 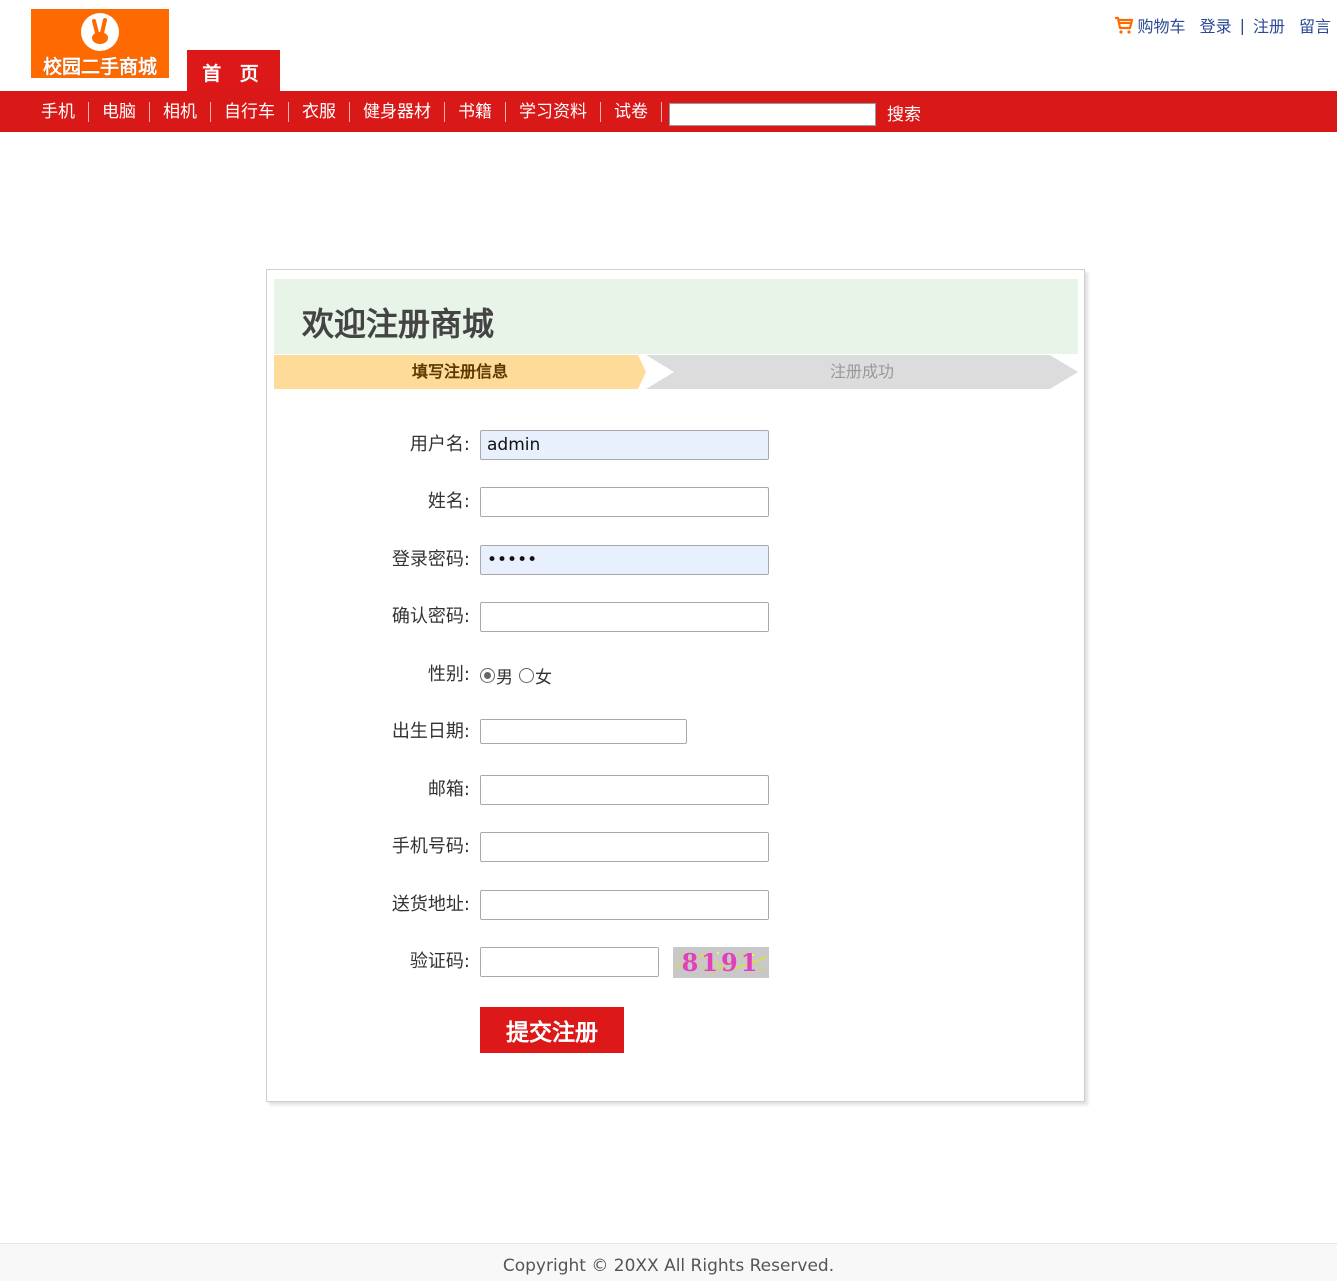 I want to click on nav-item-camera: 相机, so click(x=180, y=111).